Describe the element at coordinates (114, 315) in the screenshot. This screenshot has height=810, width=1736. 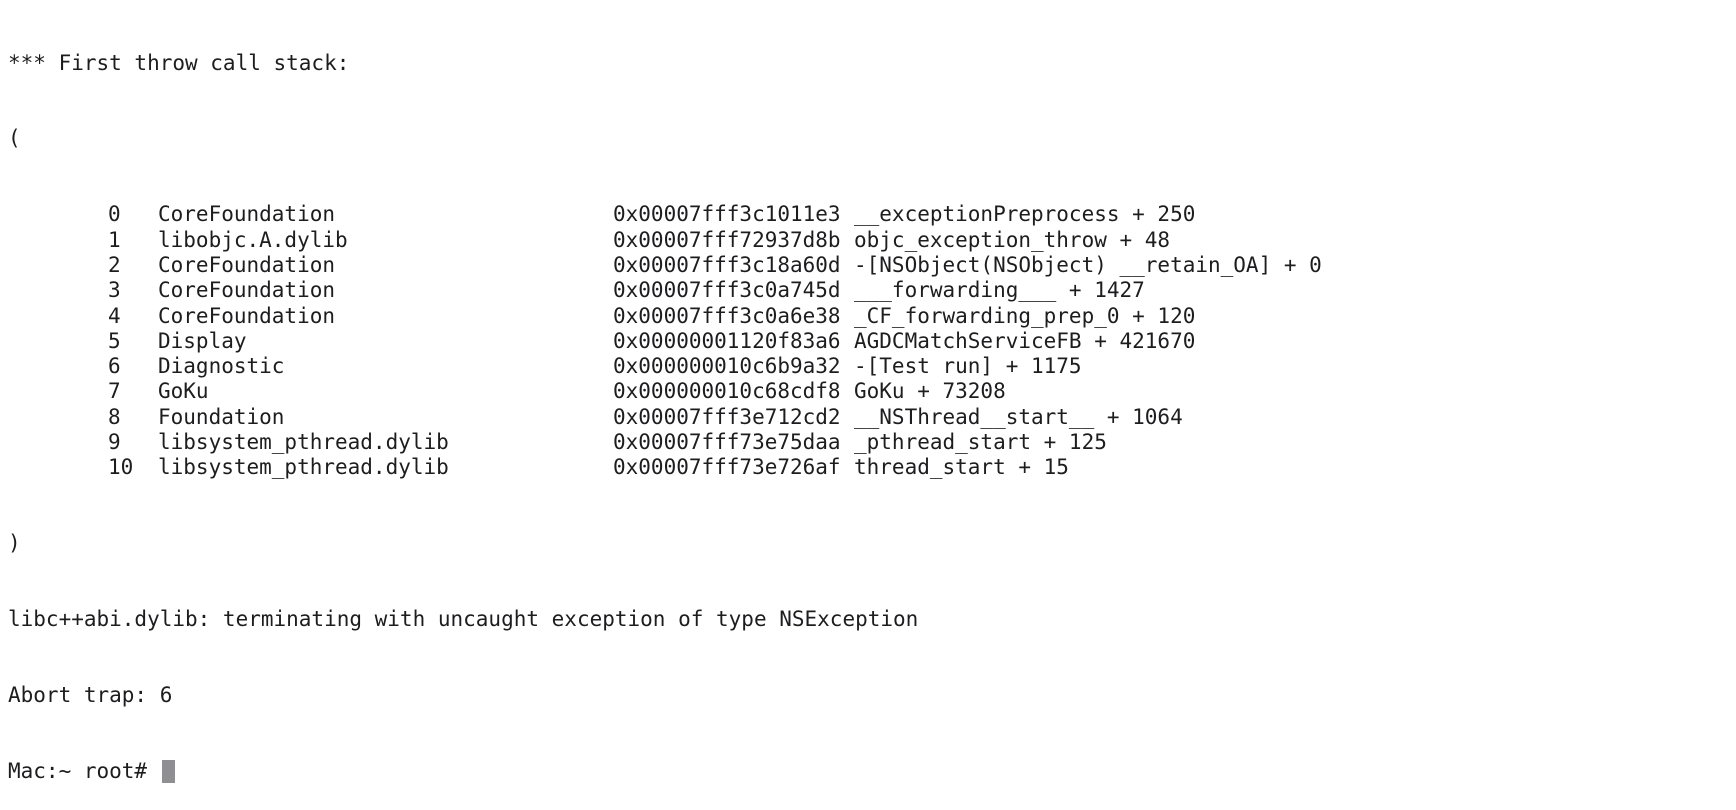
I see `frame-index: 4` at that location.